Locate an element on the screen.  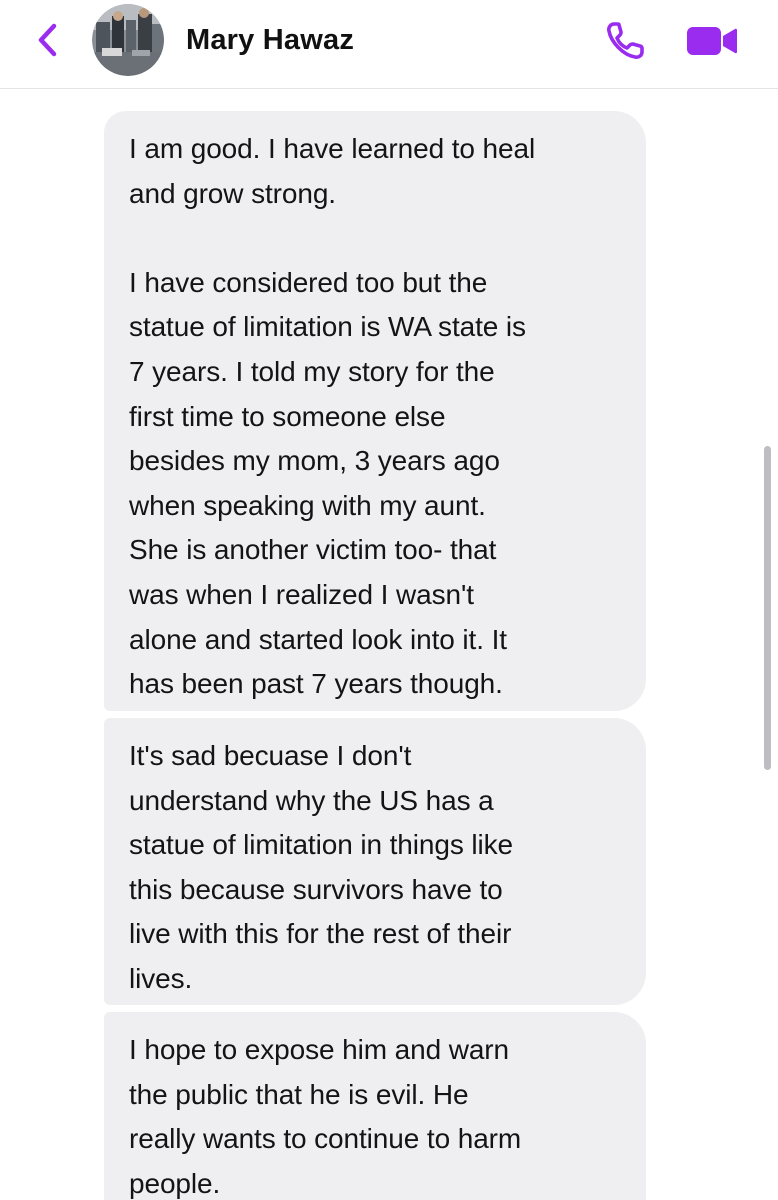
scrollbar is located at coordinates (767, 608).